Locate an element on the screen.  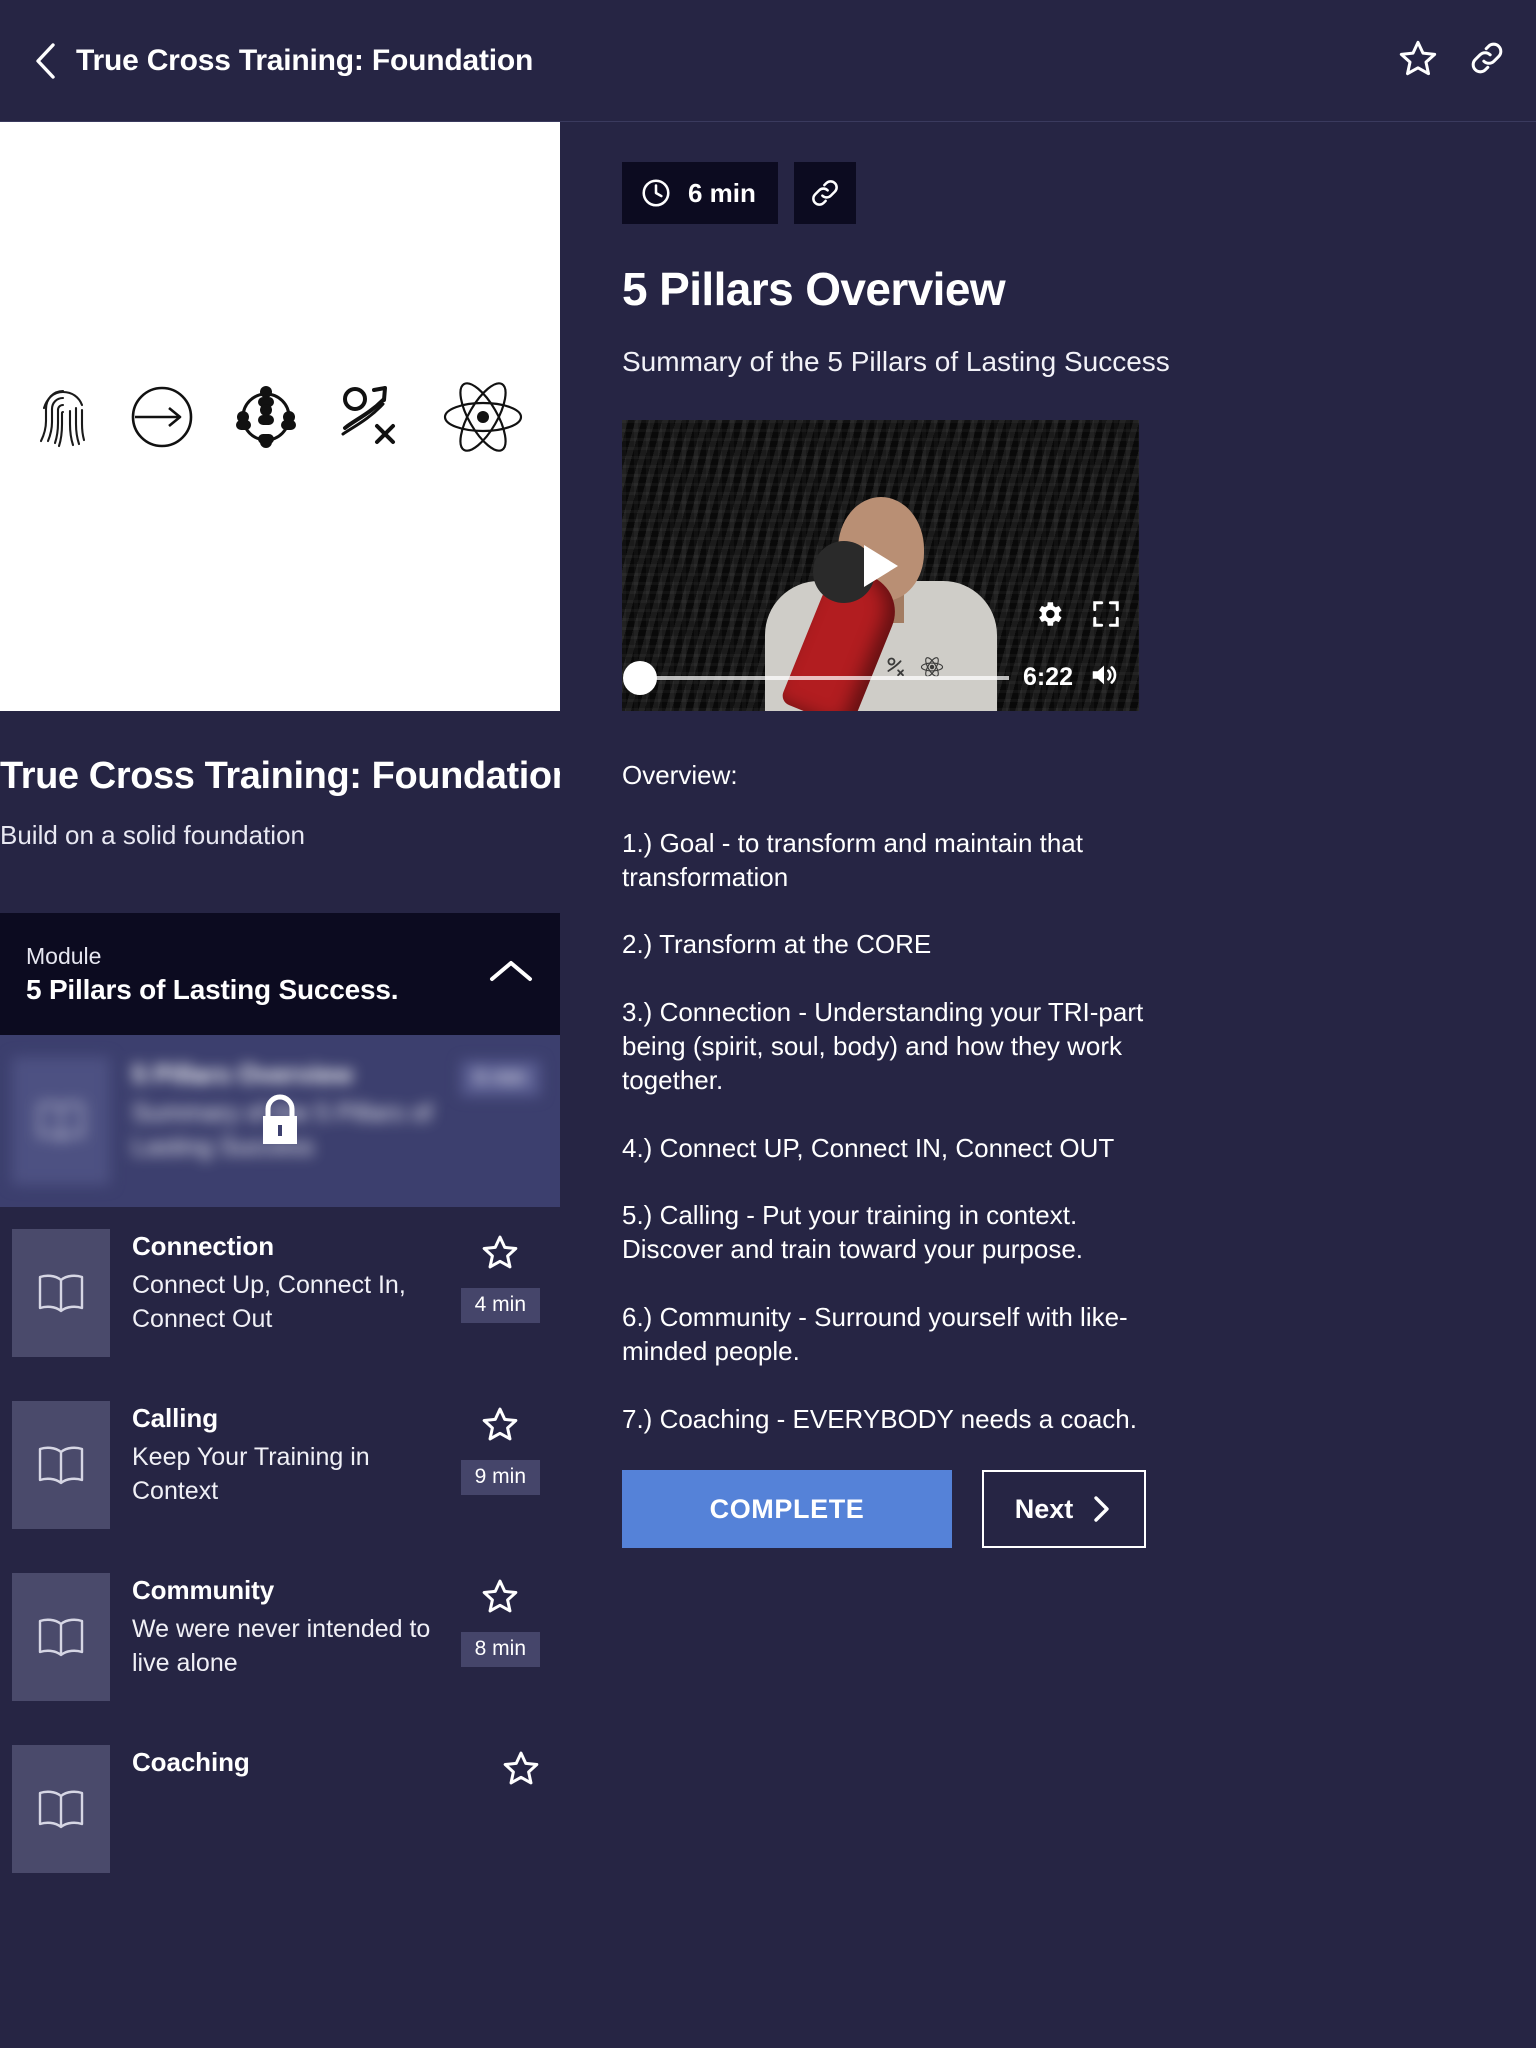
lesson-text: Calling Keep Your Training in Context is located at coordinates (287, 1454).